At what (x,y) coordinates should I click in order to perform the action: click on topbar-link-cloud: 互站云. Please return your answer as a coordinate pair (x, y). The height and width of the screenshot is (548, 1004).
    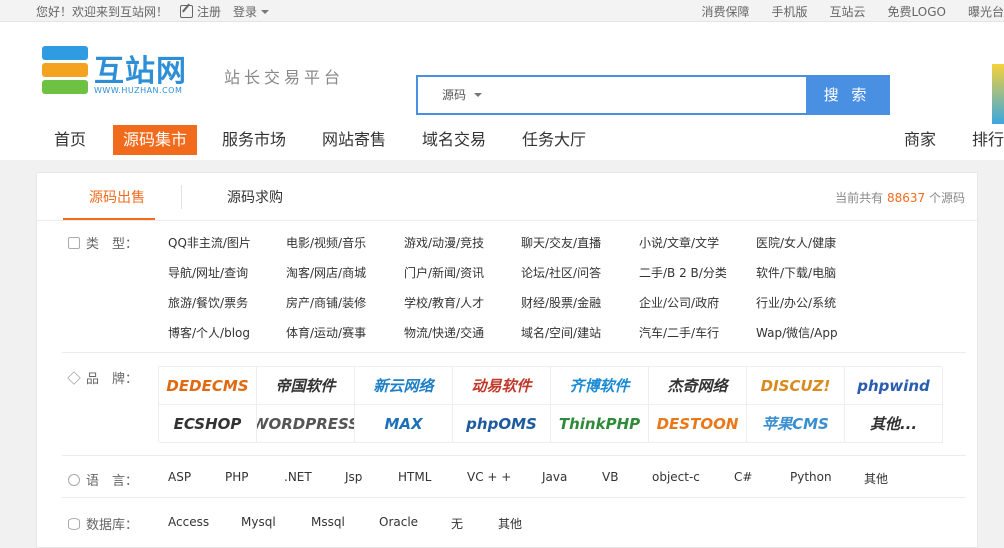
    Looking at the image, I should click on (848, 11).